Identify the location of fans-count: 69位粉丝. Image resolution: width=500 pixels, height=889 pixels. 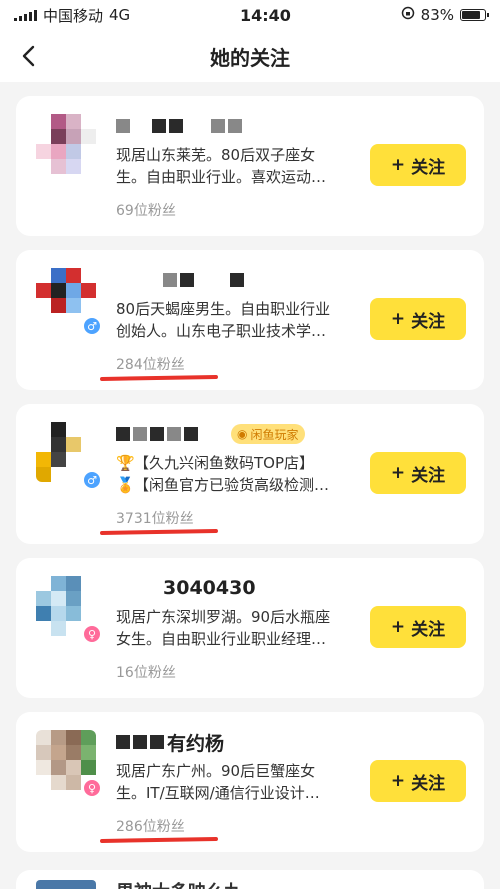
(146, 211).